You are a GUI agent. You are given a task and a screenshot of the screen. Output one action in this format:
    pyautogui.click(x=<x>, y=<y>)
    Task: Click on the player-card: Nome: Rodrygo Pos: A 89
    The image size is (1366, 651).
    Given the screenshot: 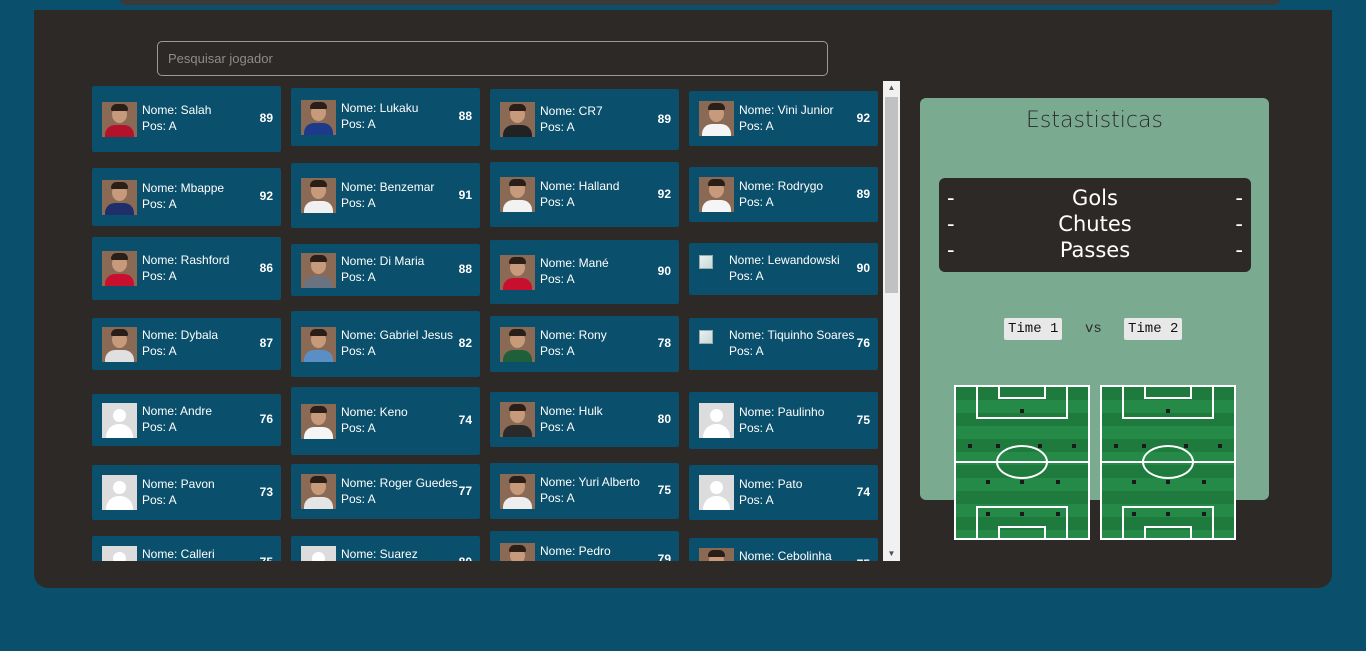 What is the action you would take?
    pyautogui.click(x=783, y=194)
    